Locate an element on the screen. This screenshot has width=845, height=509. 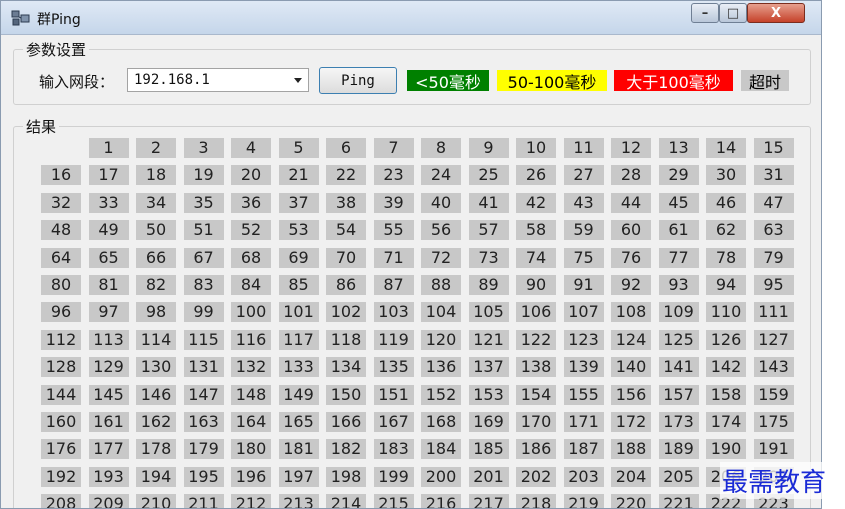
ip-cell: 213 is located at coordinates (298, 501).